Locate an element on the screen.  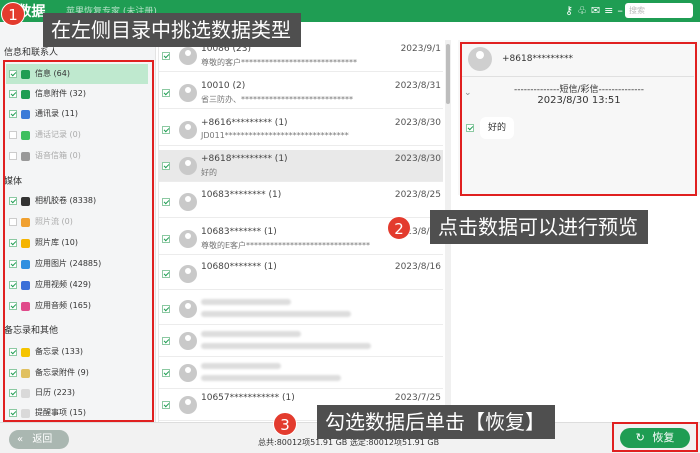
contact-name: 10683******** (1) is located at coordinates (241, 195).